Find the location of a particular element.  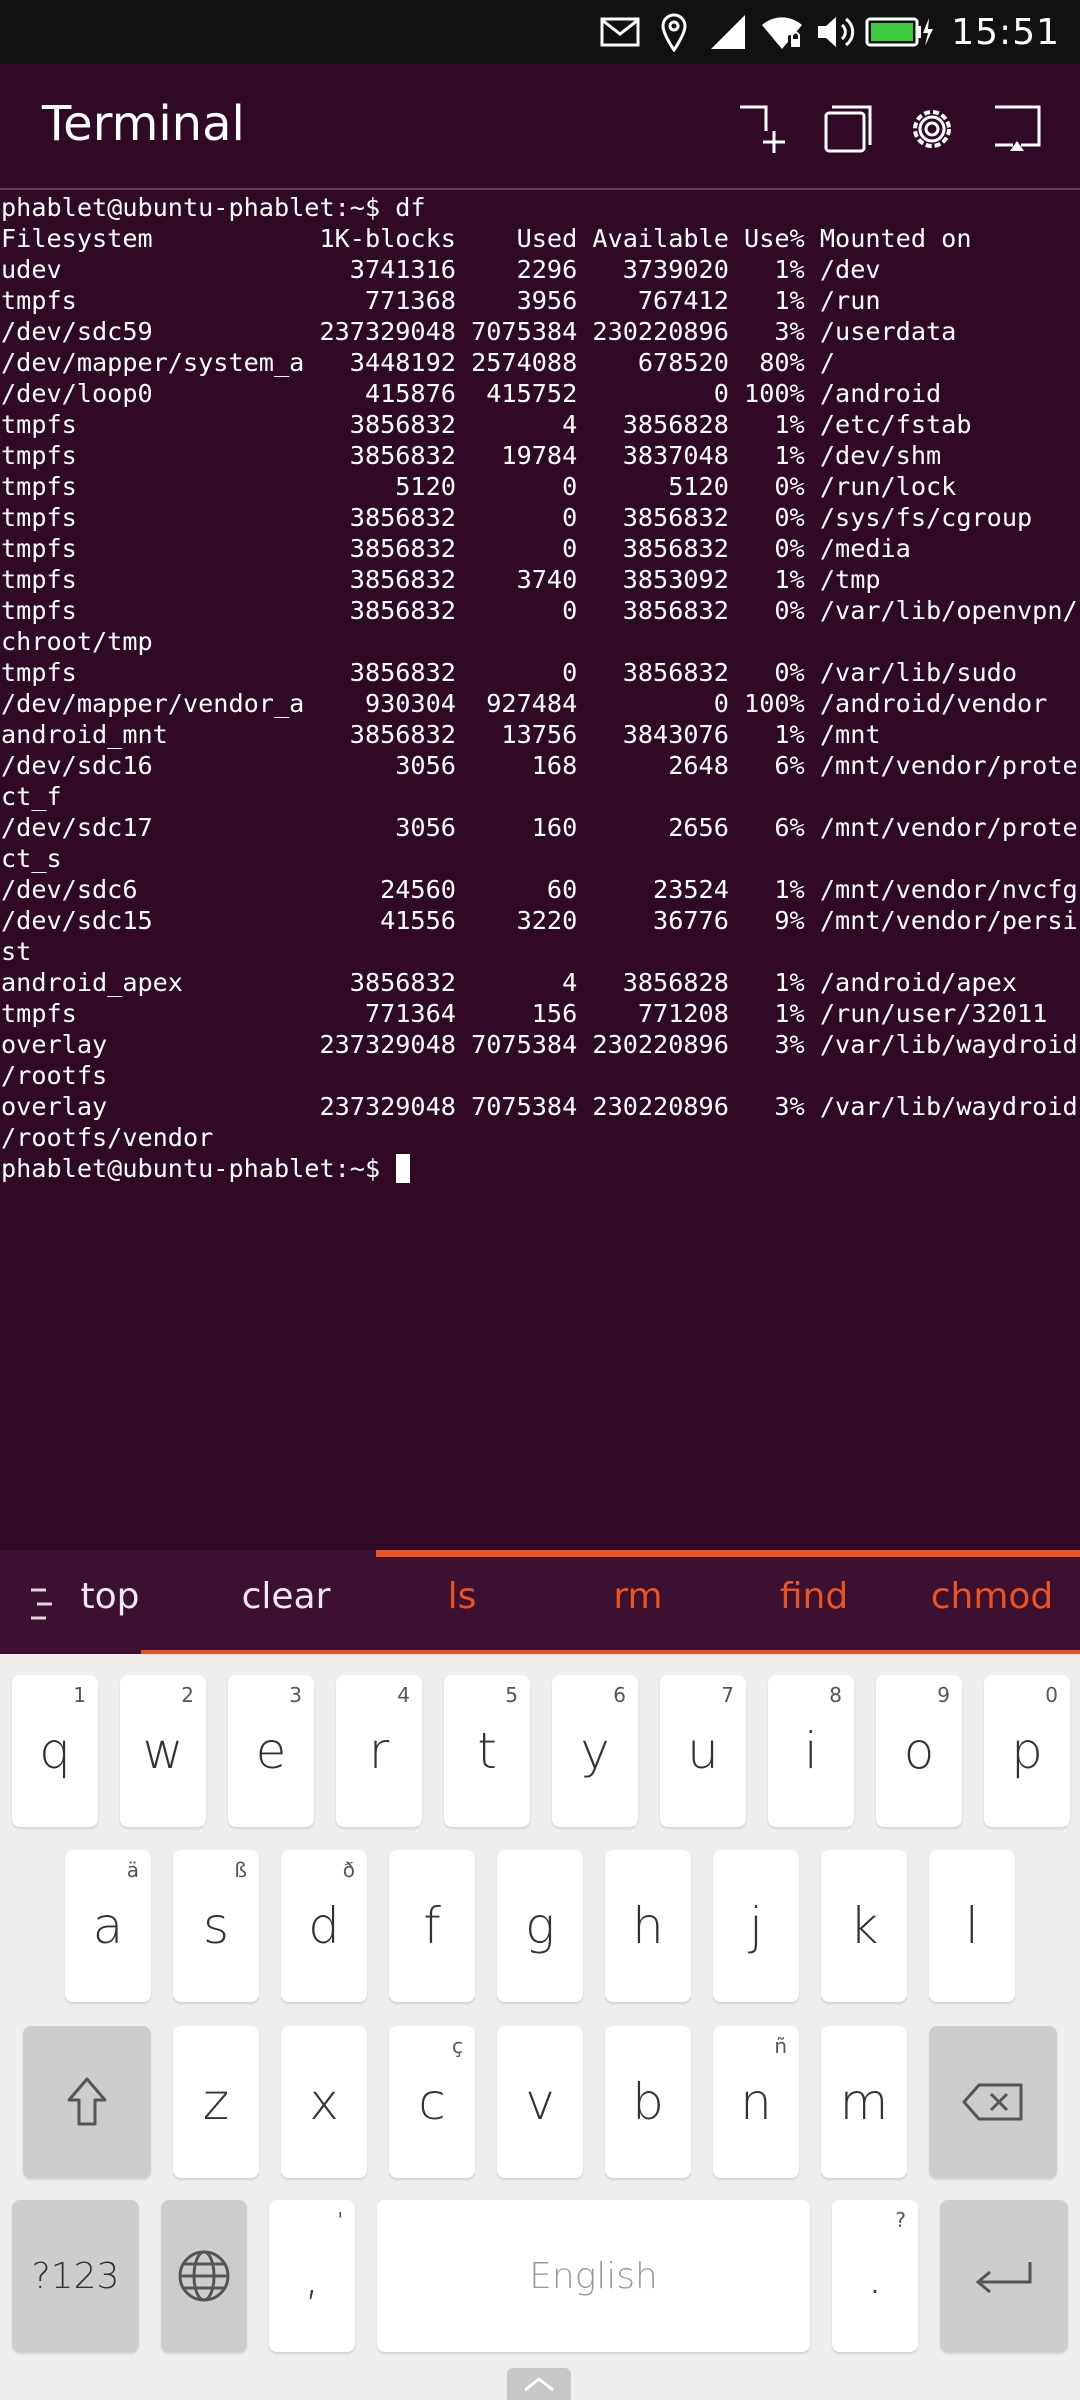

key-label: l is located at coordinates (972, 1926).